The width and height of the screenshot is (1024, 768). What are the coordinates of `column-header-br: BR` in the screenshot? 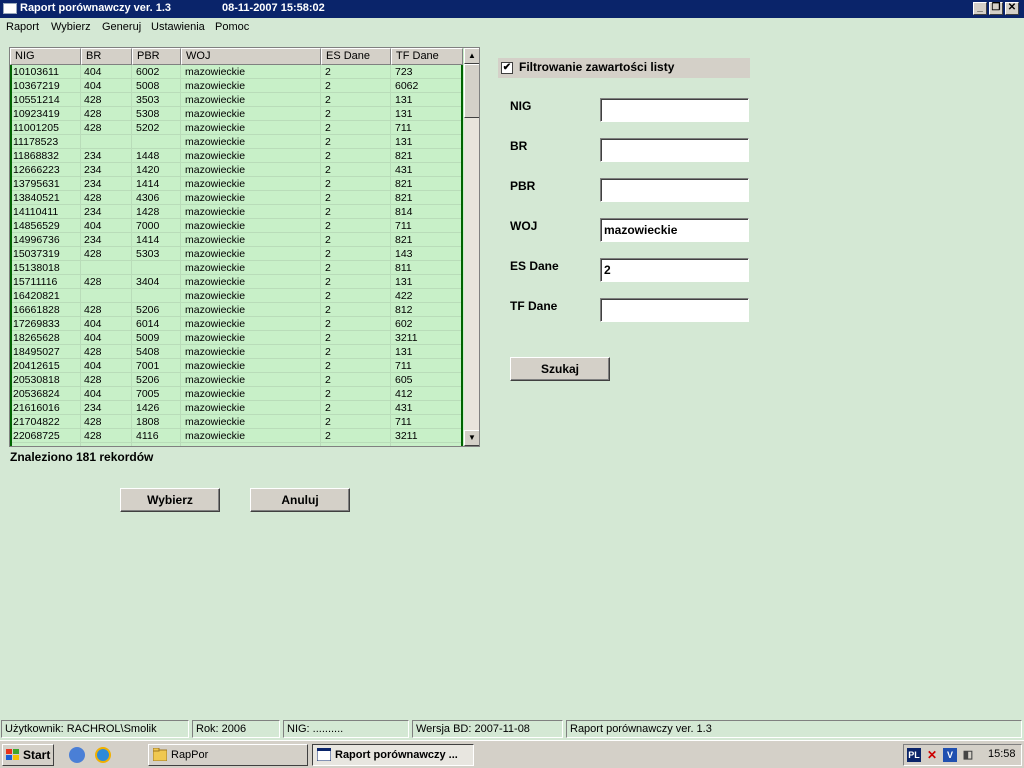 It's located at (106, 56).